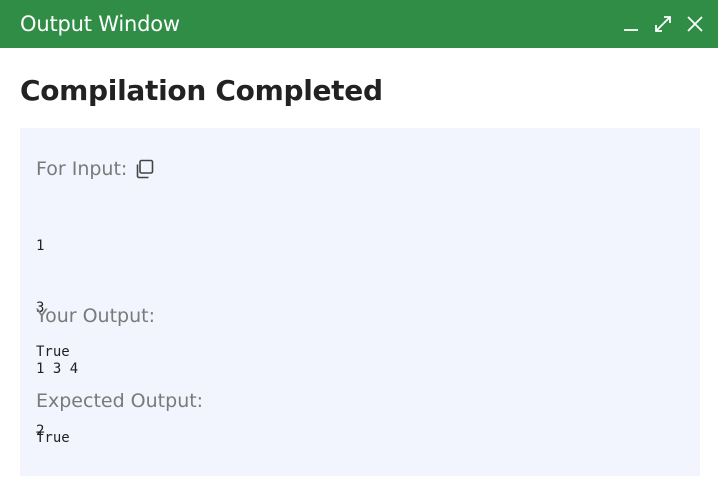 The height and width of the screenshot is (485, 718). What do you see at coordinates (120, 401) in the screenshot?
I see `expected-output-label: Expected Output:` at bounding box center [120, 401].